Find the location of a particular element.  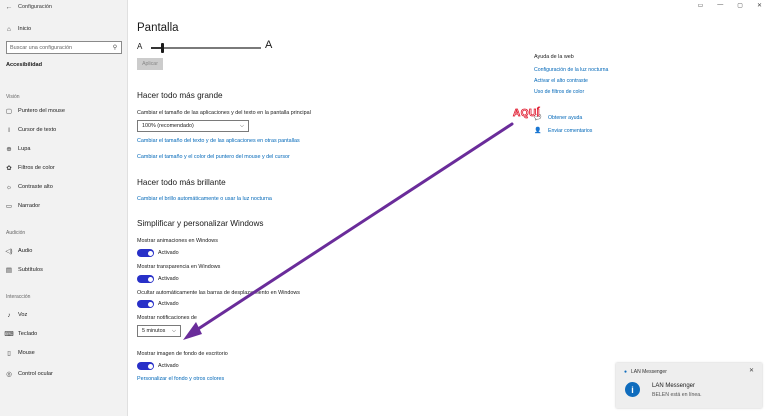

search-input: Buscar una configuración ⚲ is located at coordinates (64, 47).